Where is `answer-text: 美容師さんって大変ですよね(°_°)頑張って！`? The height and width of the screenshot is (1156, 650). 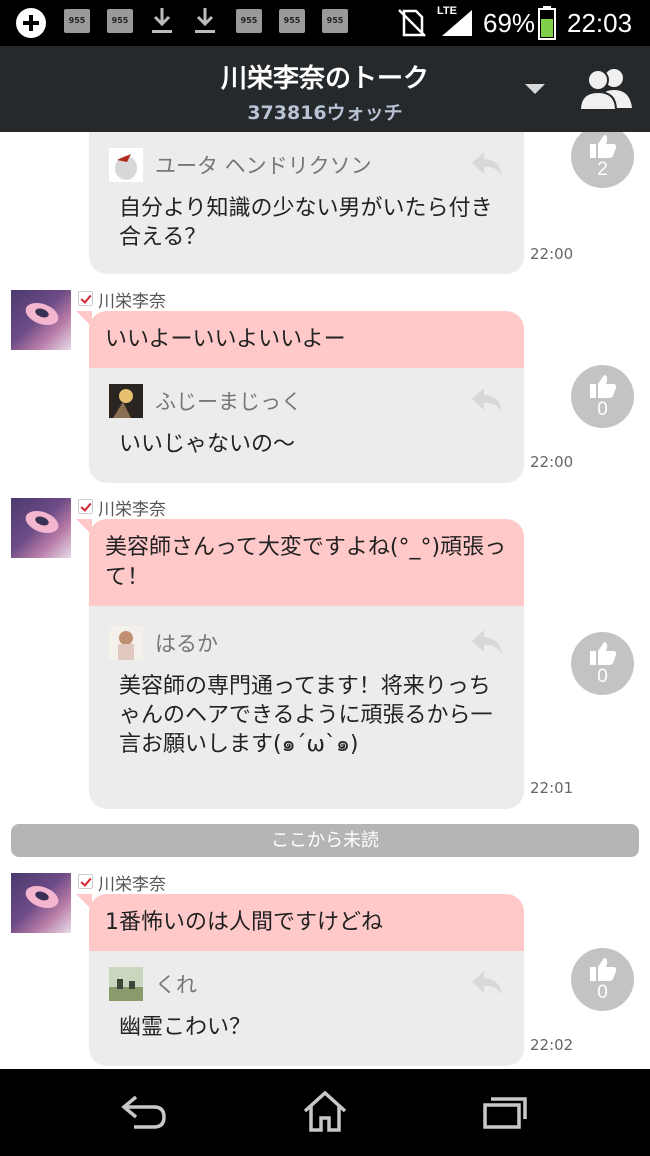
answer-text: 美容師さんって大変ですよね(°_°)頑張って！ is located at coordinates (306, 562).